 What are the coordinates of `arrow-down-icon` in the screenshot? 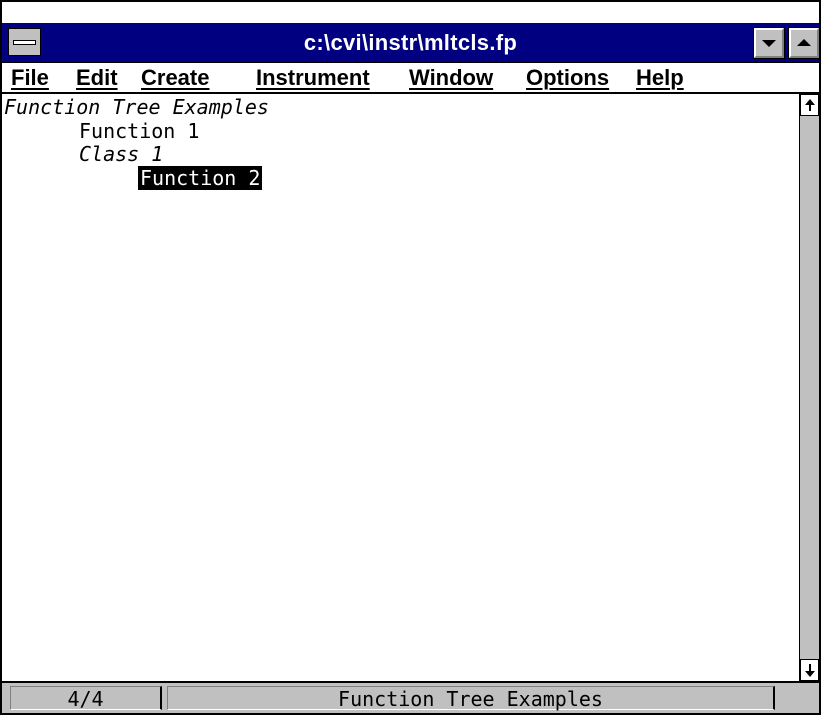 It's located at (810, 674).